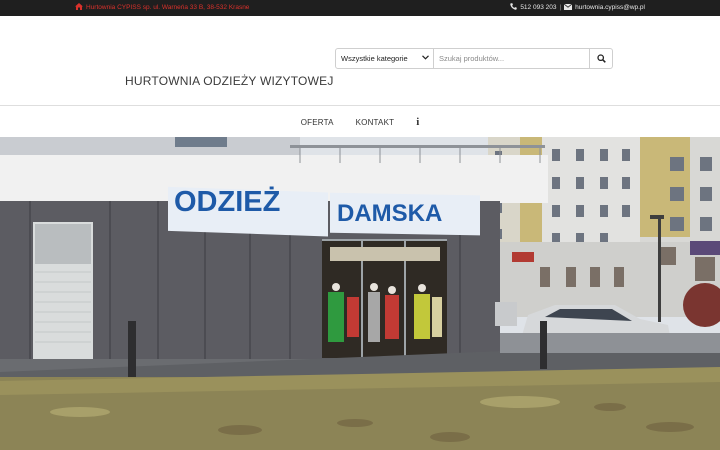  Describe the element at coordinates (375, 122) in the screenshot. I see `nav-item-kontakt: KONTAKT` at that location.